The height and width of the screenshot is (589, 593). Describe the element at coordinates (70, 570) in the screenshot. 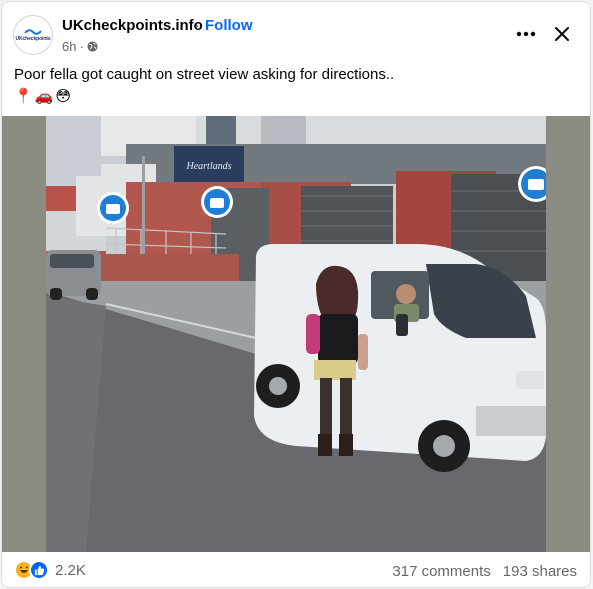

I see `reaction-count: 2.2K` at that location.